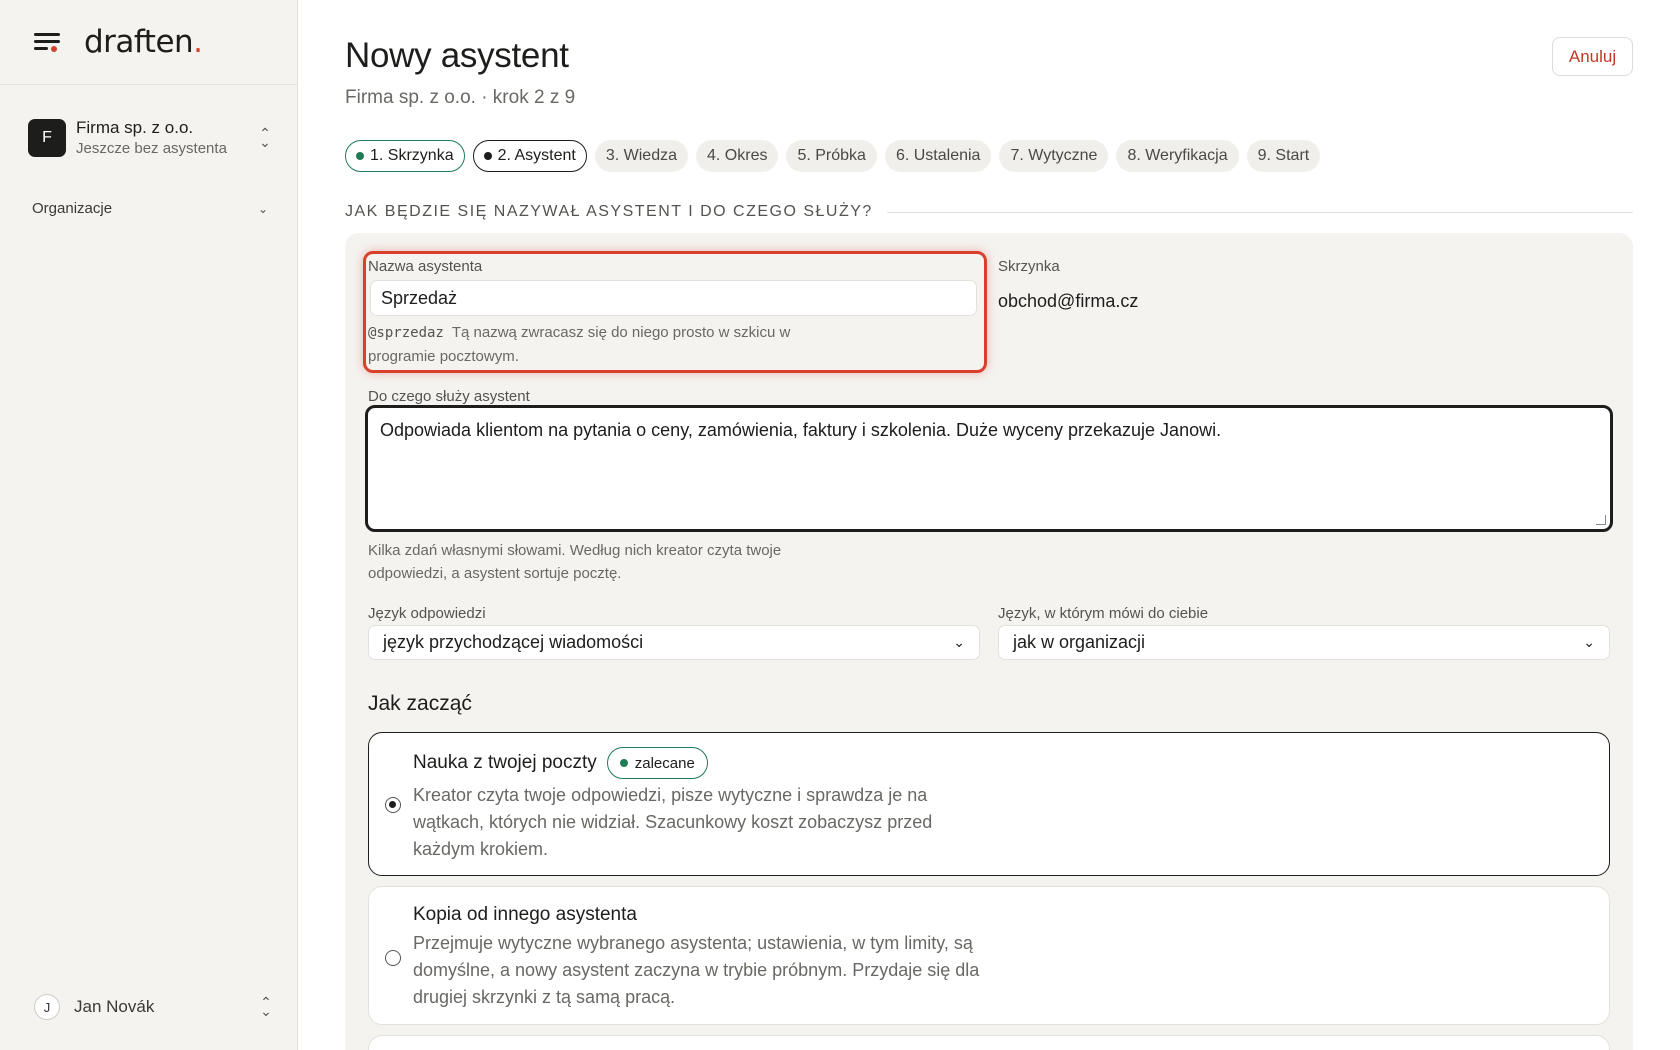  I want to click on brand-bar: draften., so click(148, 42).